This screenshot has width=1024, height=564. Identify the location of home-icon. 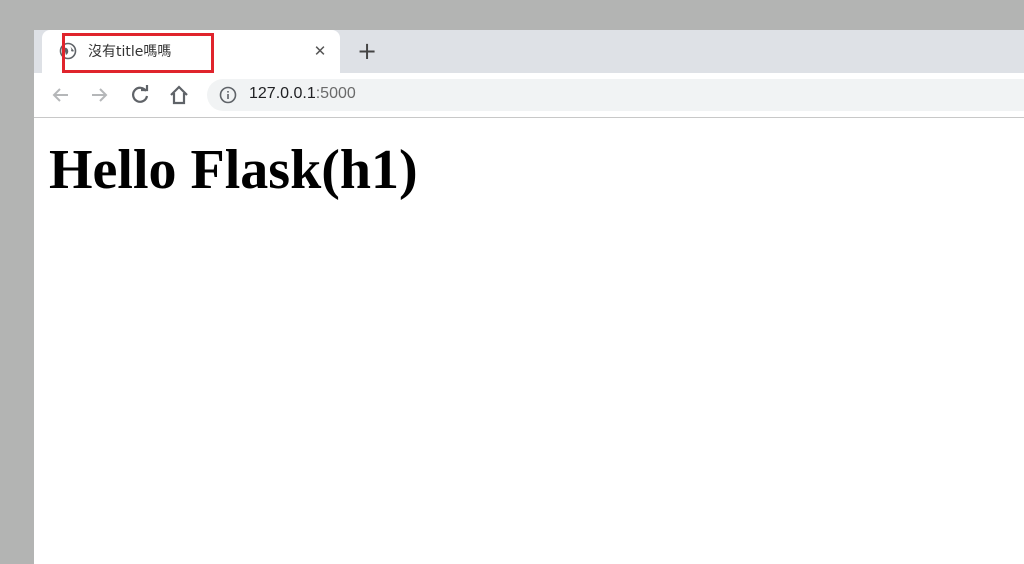
(179, 95).